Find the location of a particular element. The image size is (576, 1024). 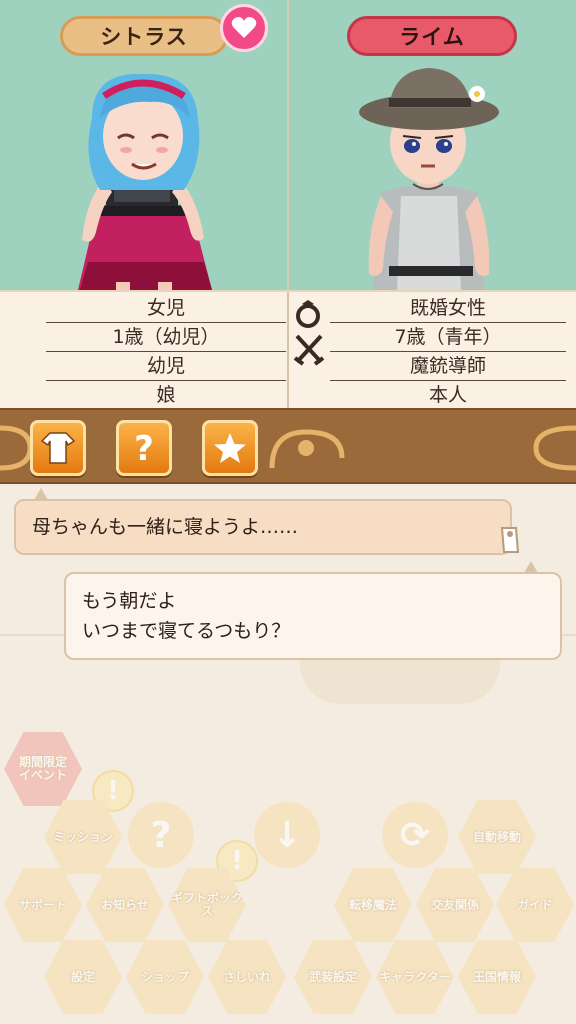

right-info-column: 既婚女性 7歳（青年） 魔銃導師 本人 is located at coordinates (448, 352).